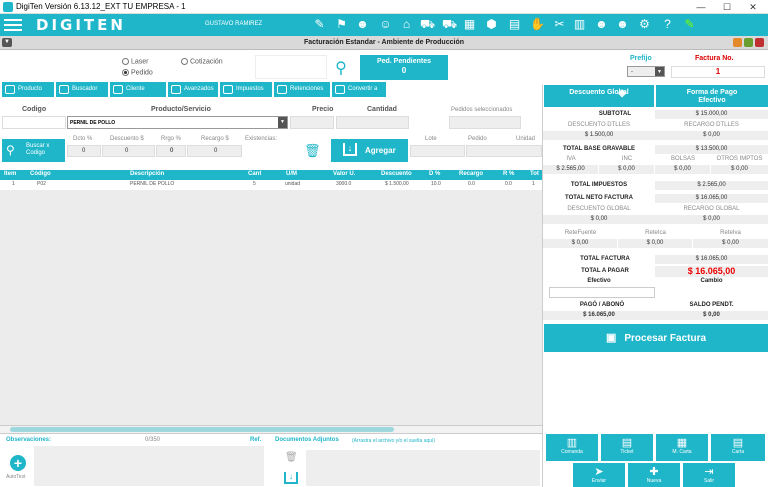 Image resolution: width=768 pixels, height=487 pixels. I want to click on lote-input, so click(437, 151).